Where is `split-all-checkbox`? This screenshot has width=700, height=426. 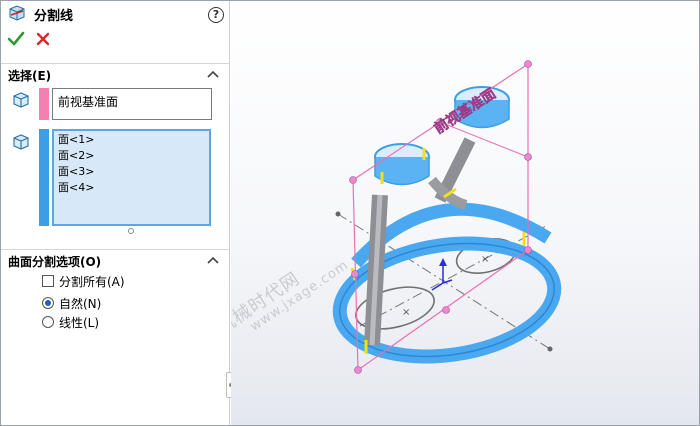
split-all-checkbox is located at coordinates (48, 281).